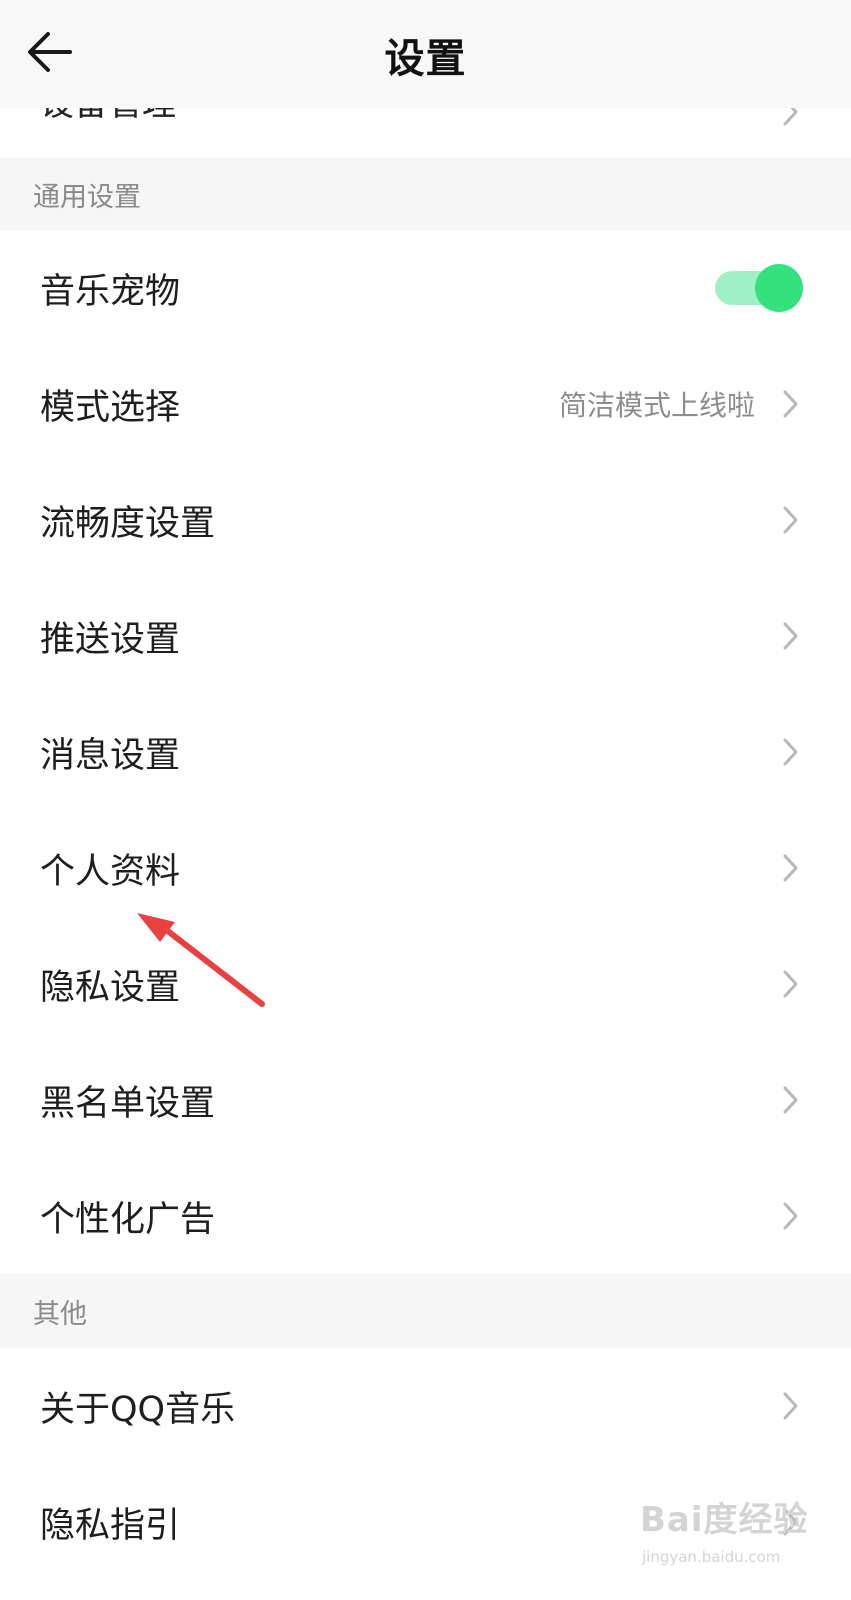  What do you see at coordinates (110, 987) in the screenshot?
I see `row-label: 隐私设置` at bounding box center [110, 987].